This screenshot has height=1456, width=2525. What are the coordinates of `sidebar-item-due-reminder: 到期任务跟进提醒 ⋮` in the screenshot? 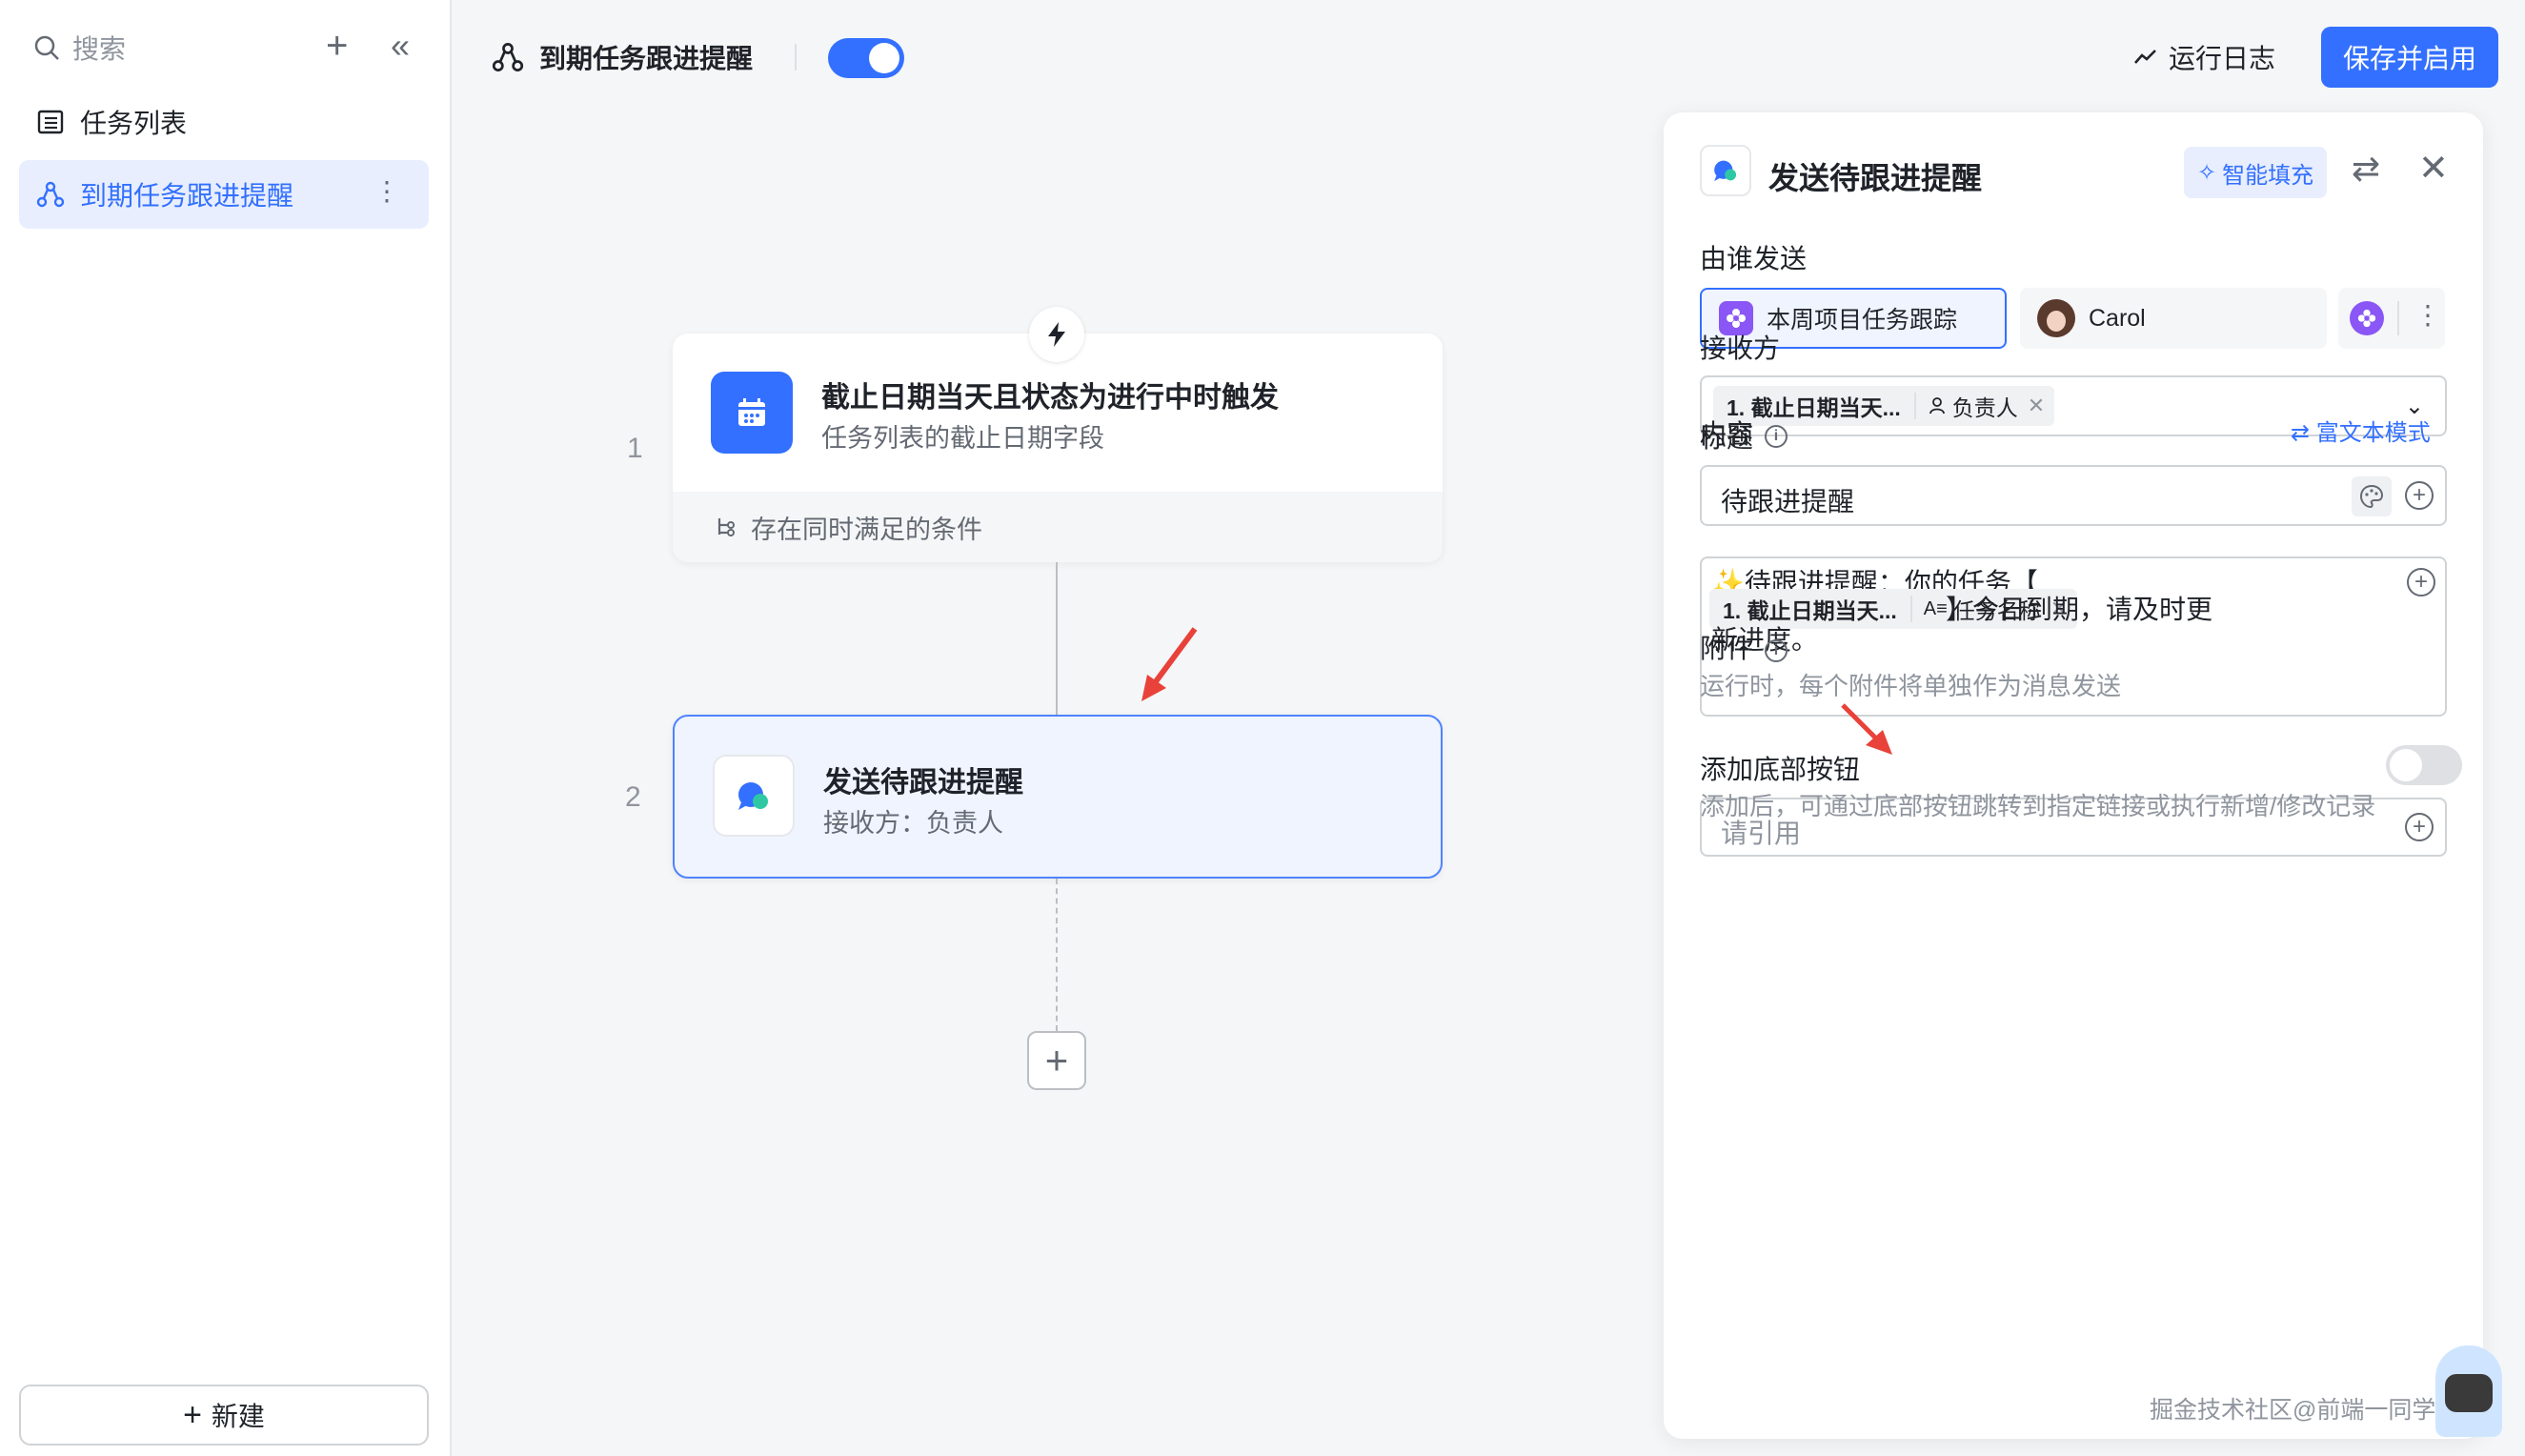 It's located at (224, 195).